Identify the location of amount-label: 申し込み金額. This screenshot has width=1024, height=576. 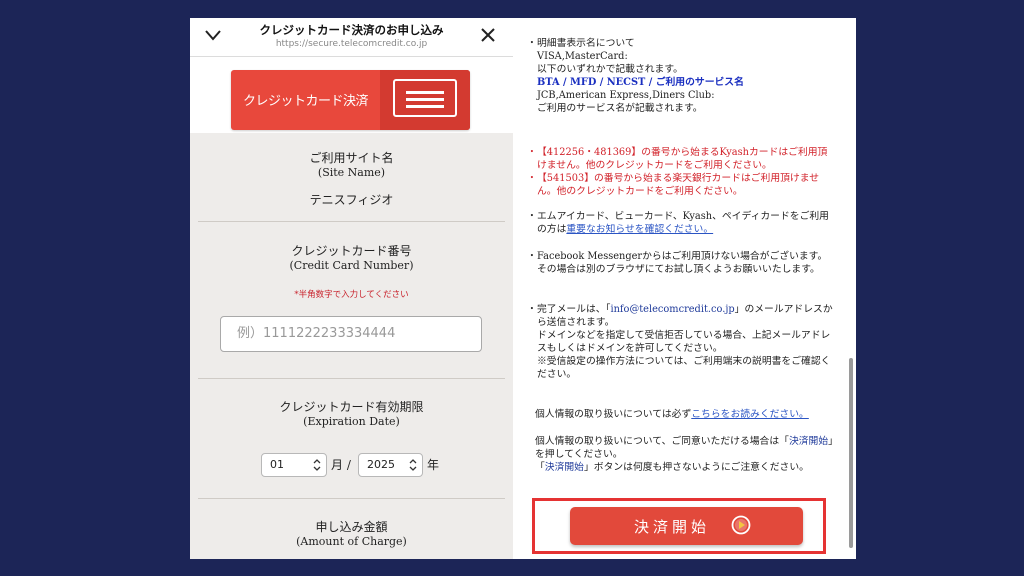
(351, 527).